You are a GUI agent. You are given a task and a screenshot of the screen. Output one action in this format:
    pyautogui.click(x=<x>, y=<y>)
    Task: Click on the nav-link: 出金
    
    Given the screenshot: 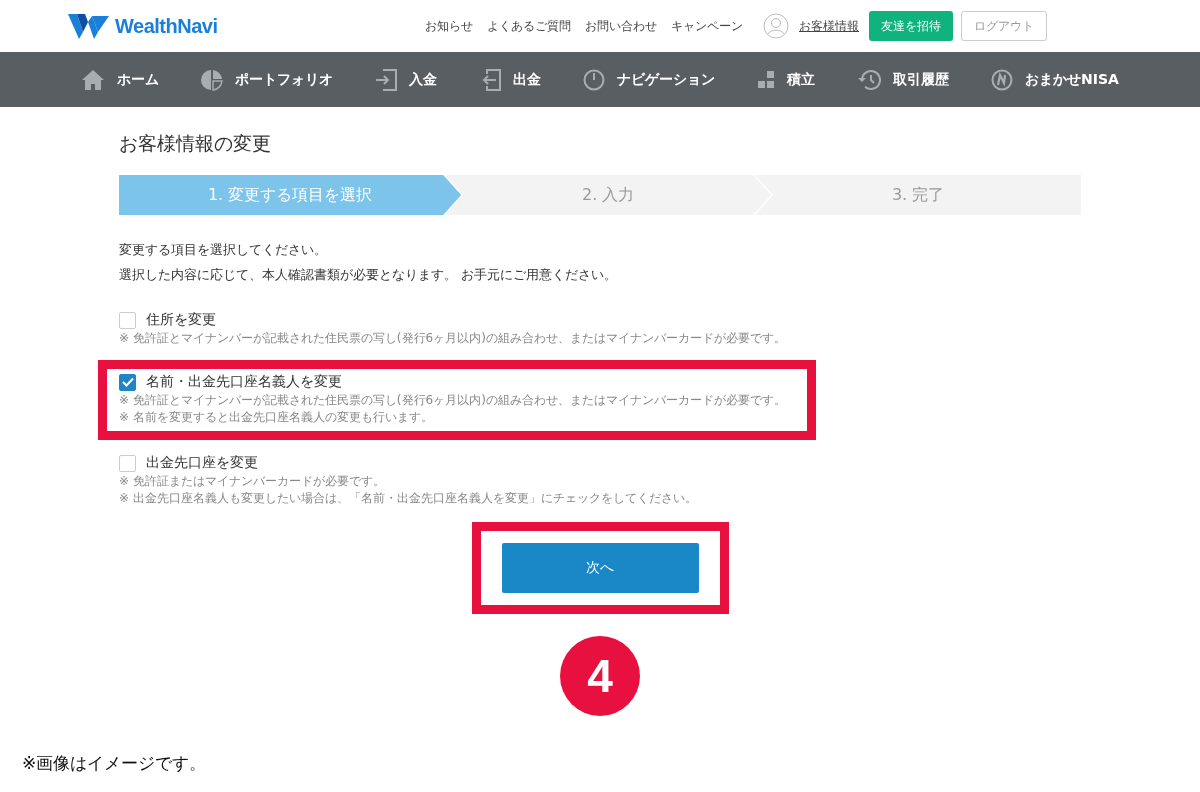 What is the action you would take?
    pyautogui.click(x=527, y=79)
    